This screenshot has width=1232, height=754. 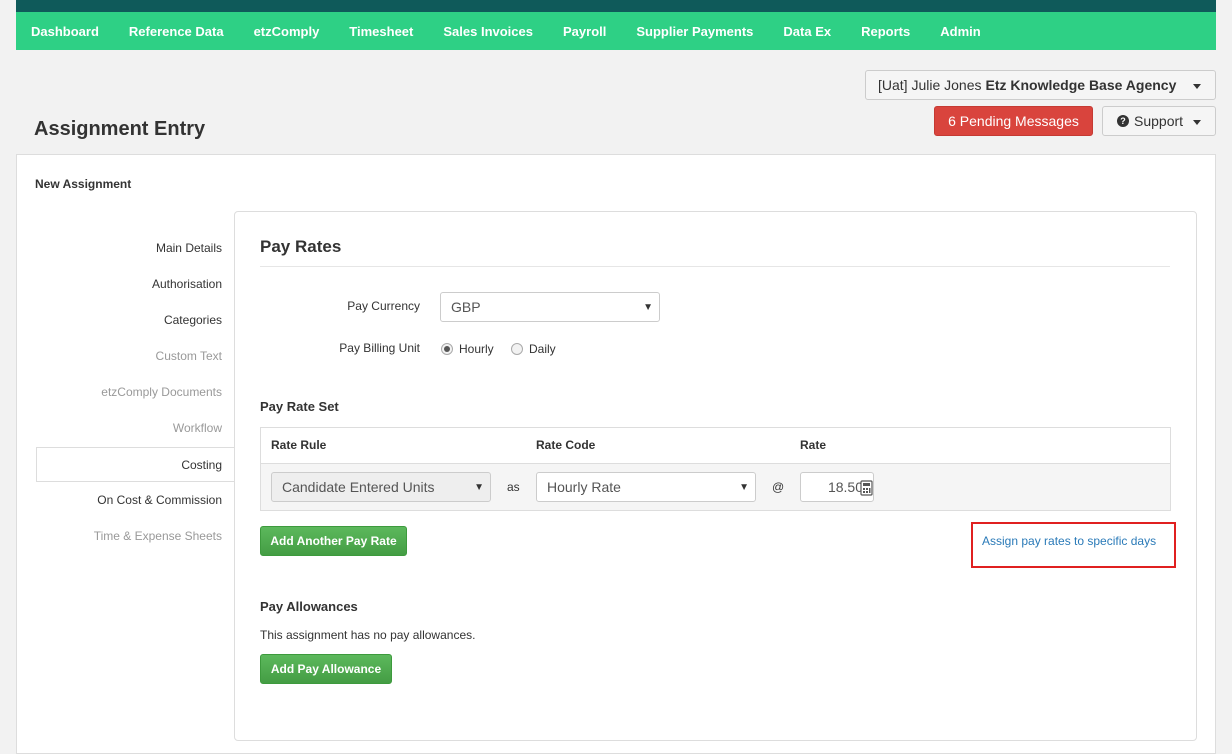 What do you see at coordinates (309, 606) in the screenshot?
I see `pay-allowances-heading: Pay Allowances` at bounding box center [309, 606].